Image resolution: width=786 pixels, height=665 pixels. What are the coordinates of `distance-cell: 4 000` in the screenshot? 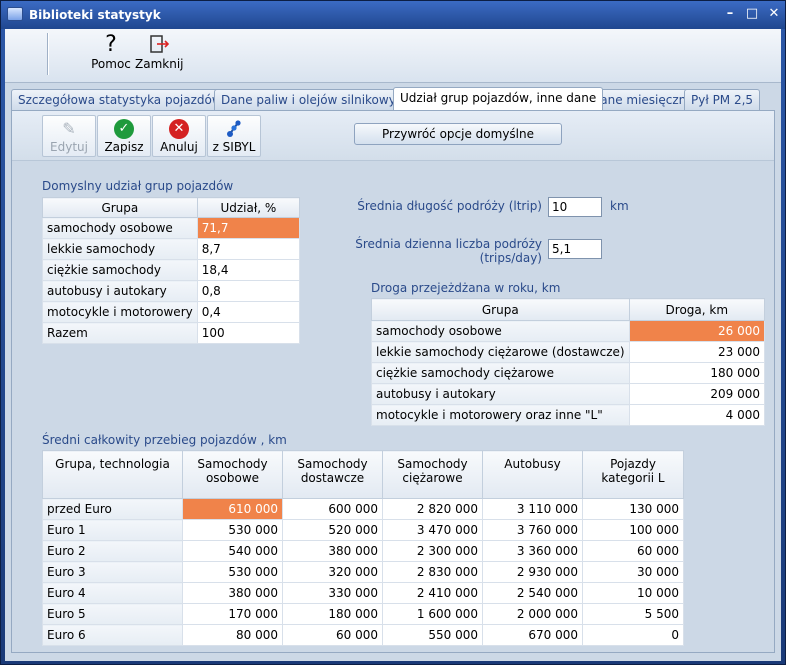 It's located at (697, 415).